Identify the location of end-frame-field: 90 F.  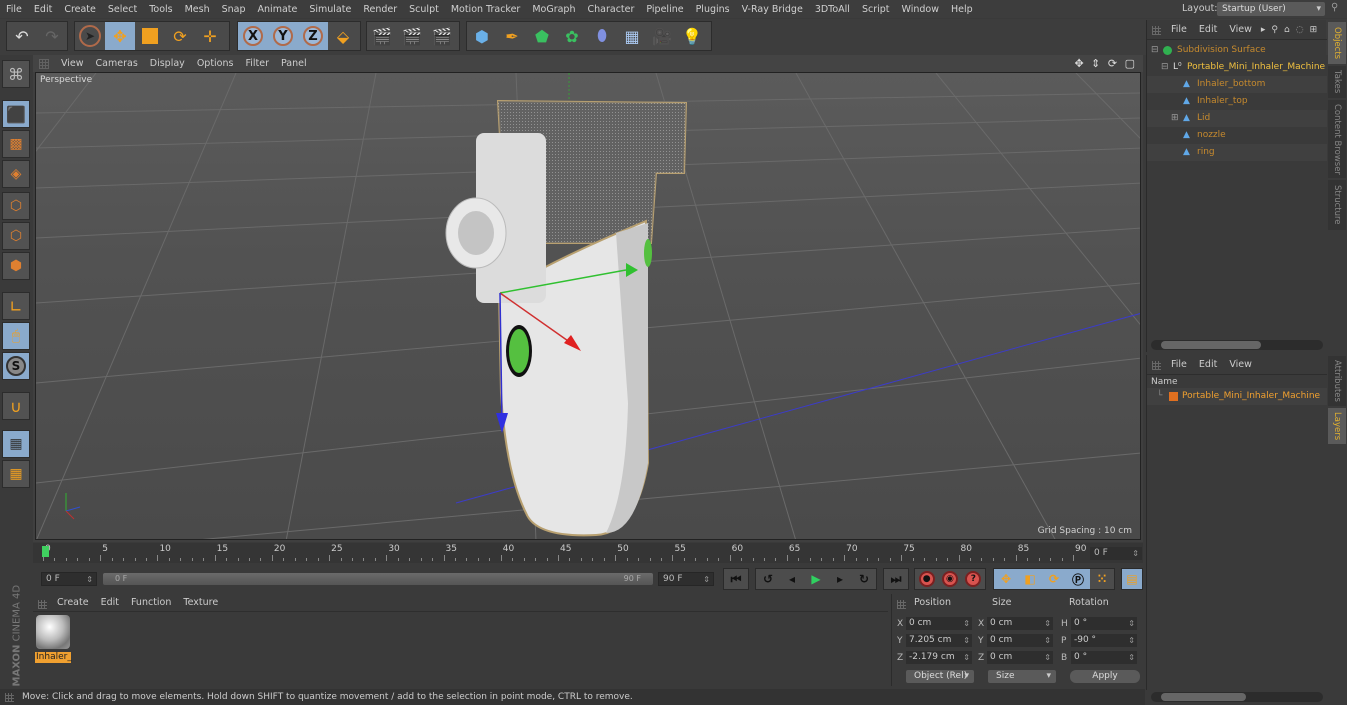
(686, 579).